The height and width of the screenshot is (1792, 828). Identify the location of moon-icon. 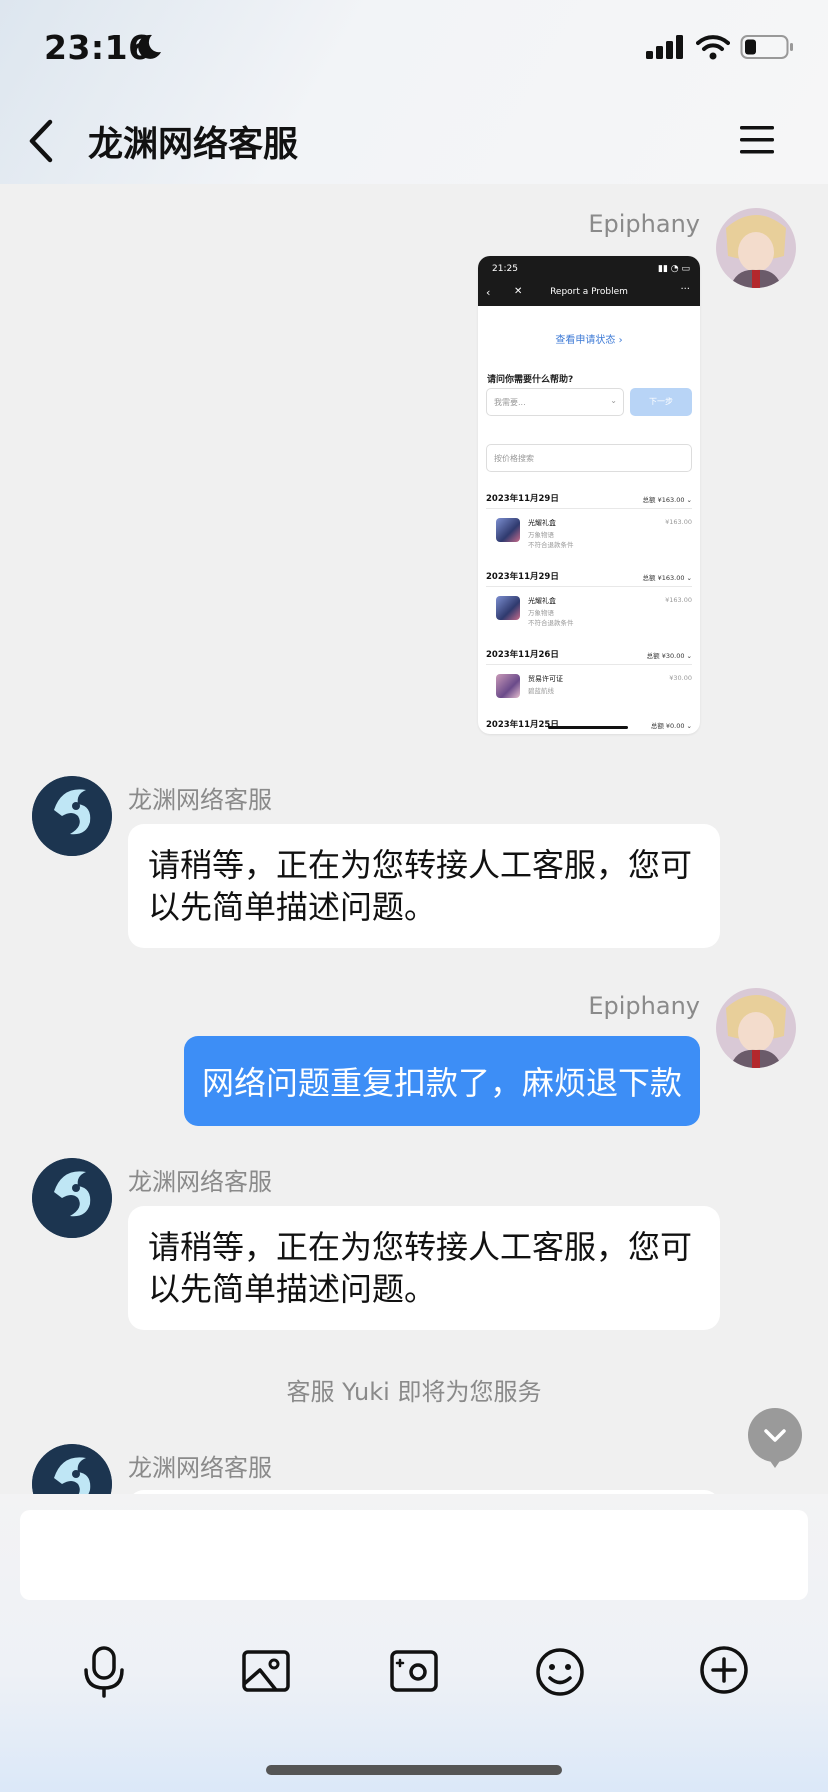
(149, 46).